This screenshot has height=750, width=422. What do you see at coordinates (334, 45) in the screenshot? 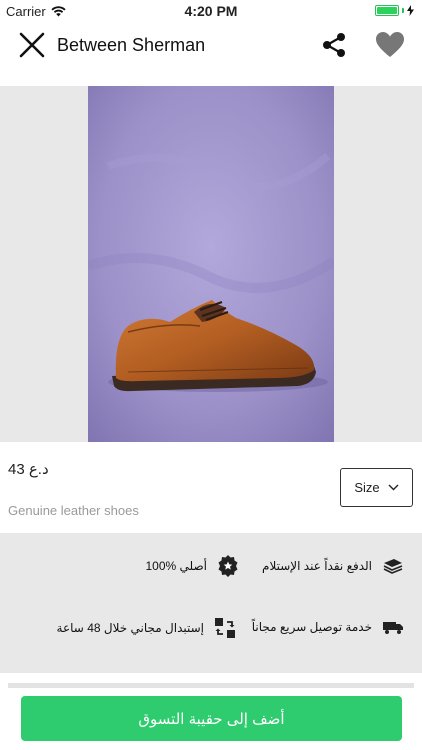
I see `share-icon` at bounding box center [334, 45].